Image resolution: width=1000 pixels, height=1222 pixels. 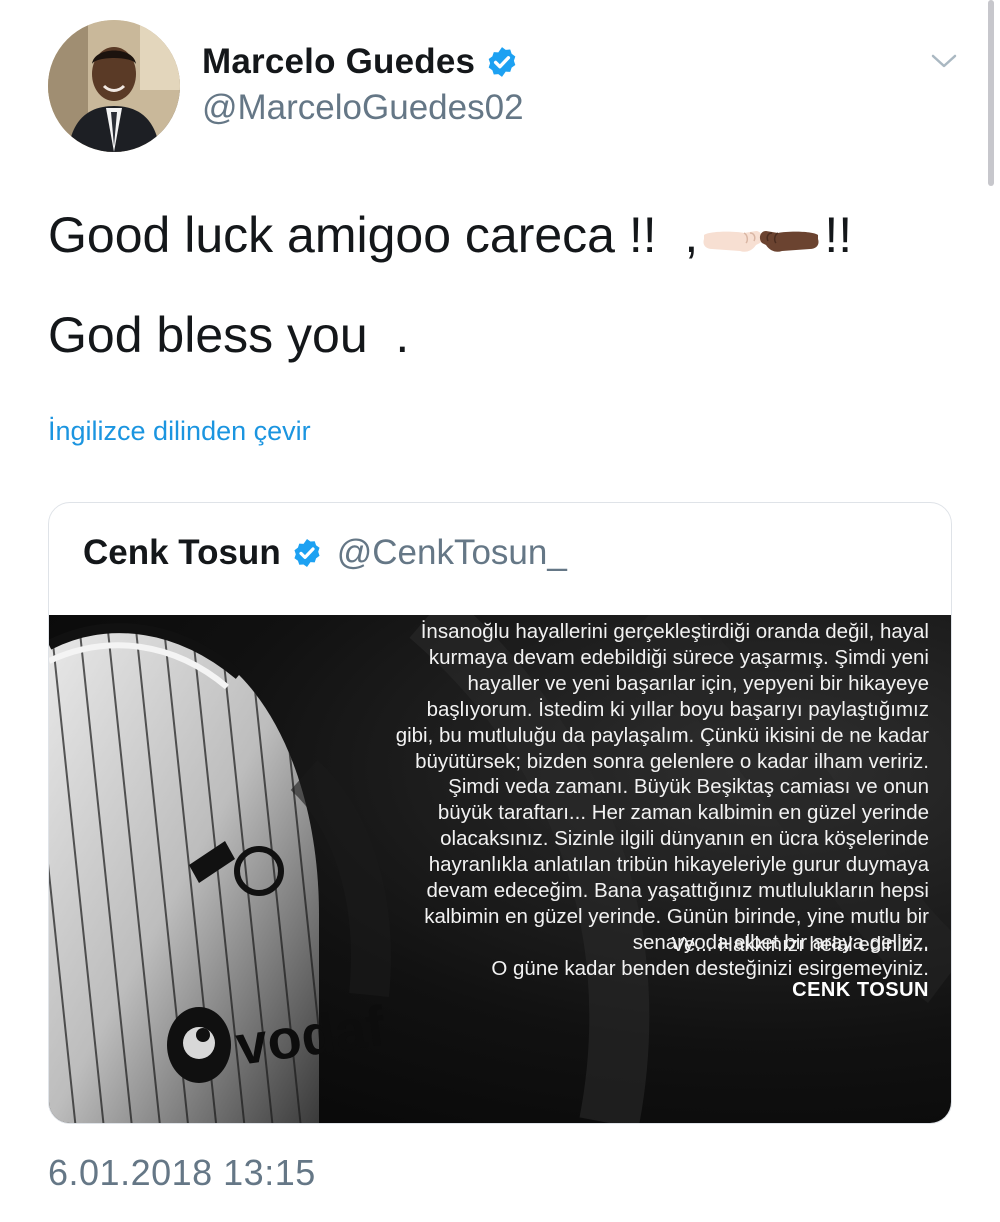 What do you see at coordinates (179, 431) in the screenshot?
I see `translate-link: İngilizce dilinden çevir` at bounding box center [179, 431].